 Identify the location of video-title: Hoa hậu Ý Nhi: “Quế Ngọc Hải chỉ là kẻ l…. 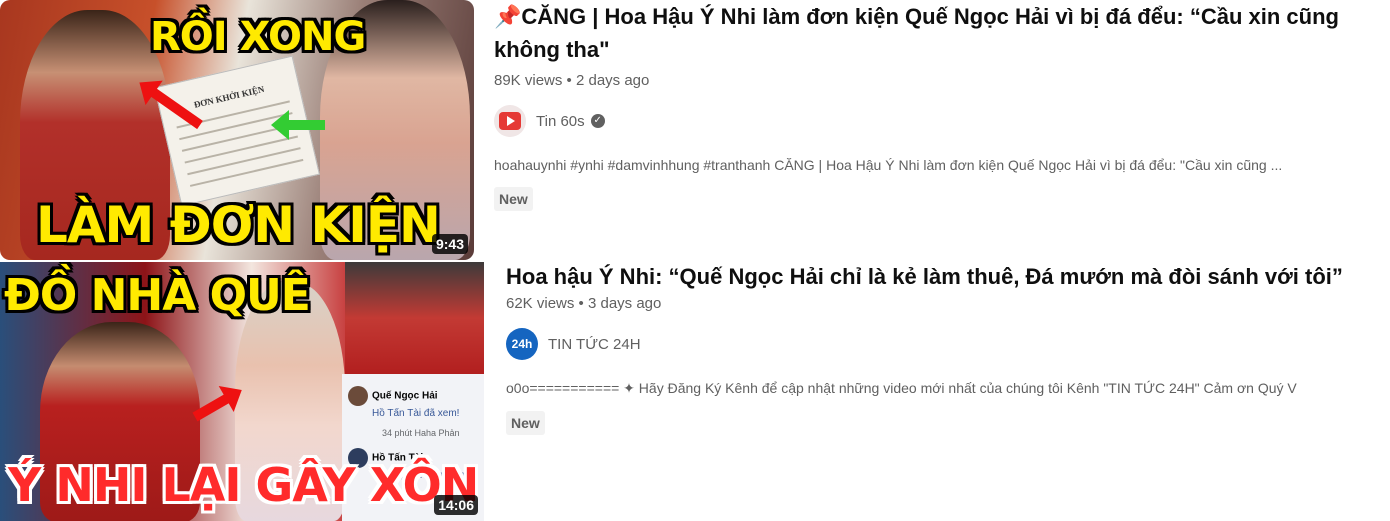
(948, 276).